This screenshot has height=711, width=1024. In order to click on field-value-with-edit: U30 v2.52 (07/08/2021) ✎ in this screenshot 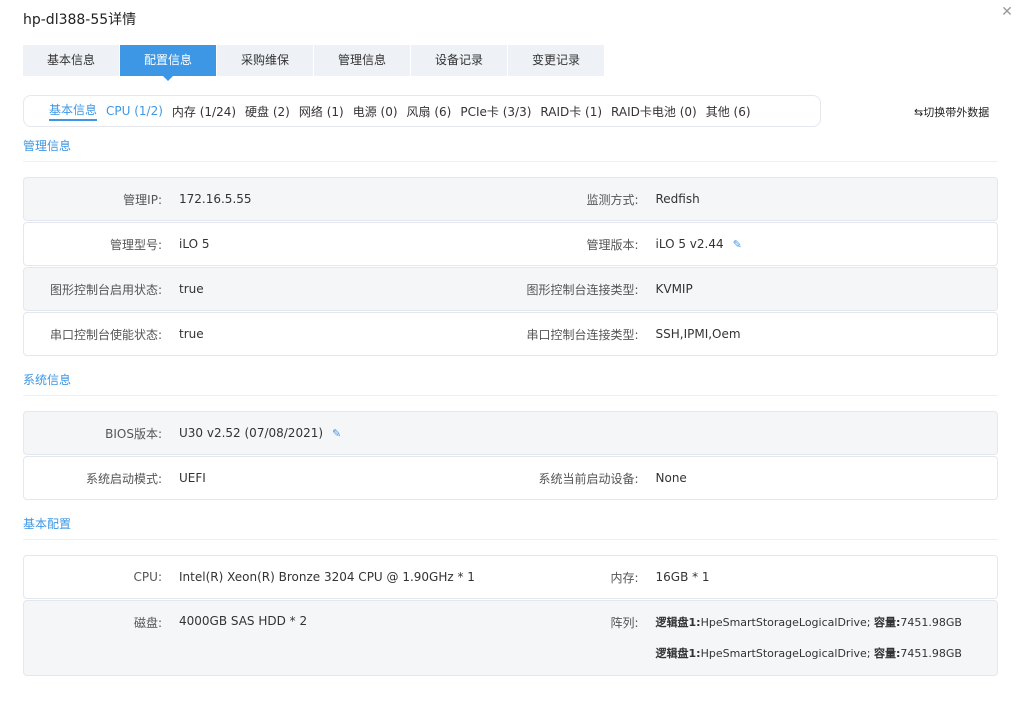, I will do `click(260, 433)`.